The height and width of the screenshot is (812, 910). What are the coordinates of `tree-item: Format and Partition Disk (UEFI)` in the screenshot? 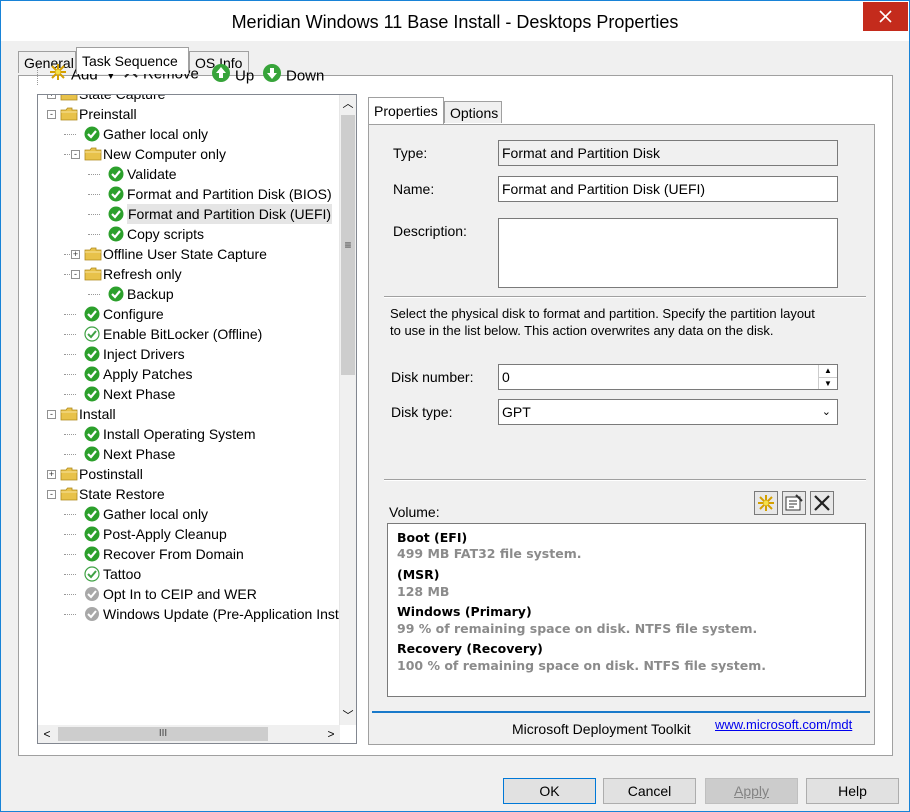 It's located at (188, 214).